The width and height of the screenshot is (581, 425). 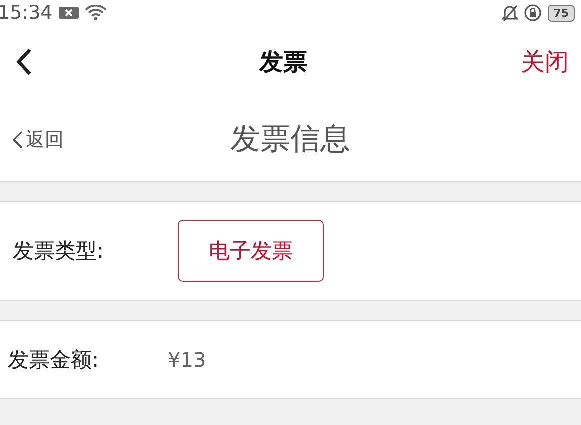 I want to click on status-time: 15:34, so click(x=26, y=13).